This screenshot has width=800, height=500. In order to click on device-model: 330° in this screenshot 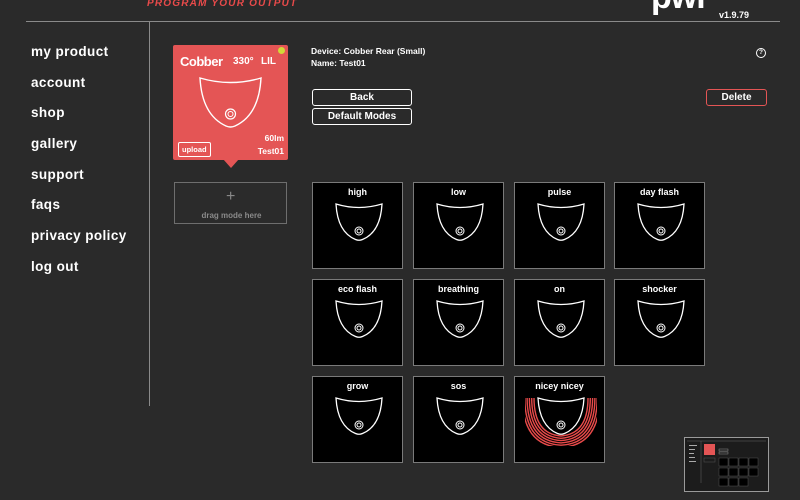, I will do `click(243, 61)`.